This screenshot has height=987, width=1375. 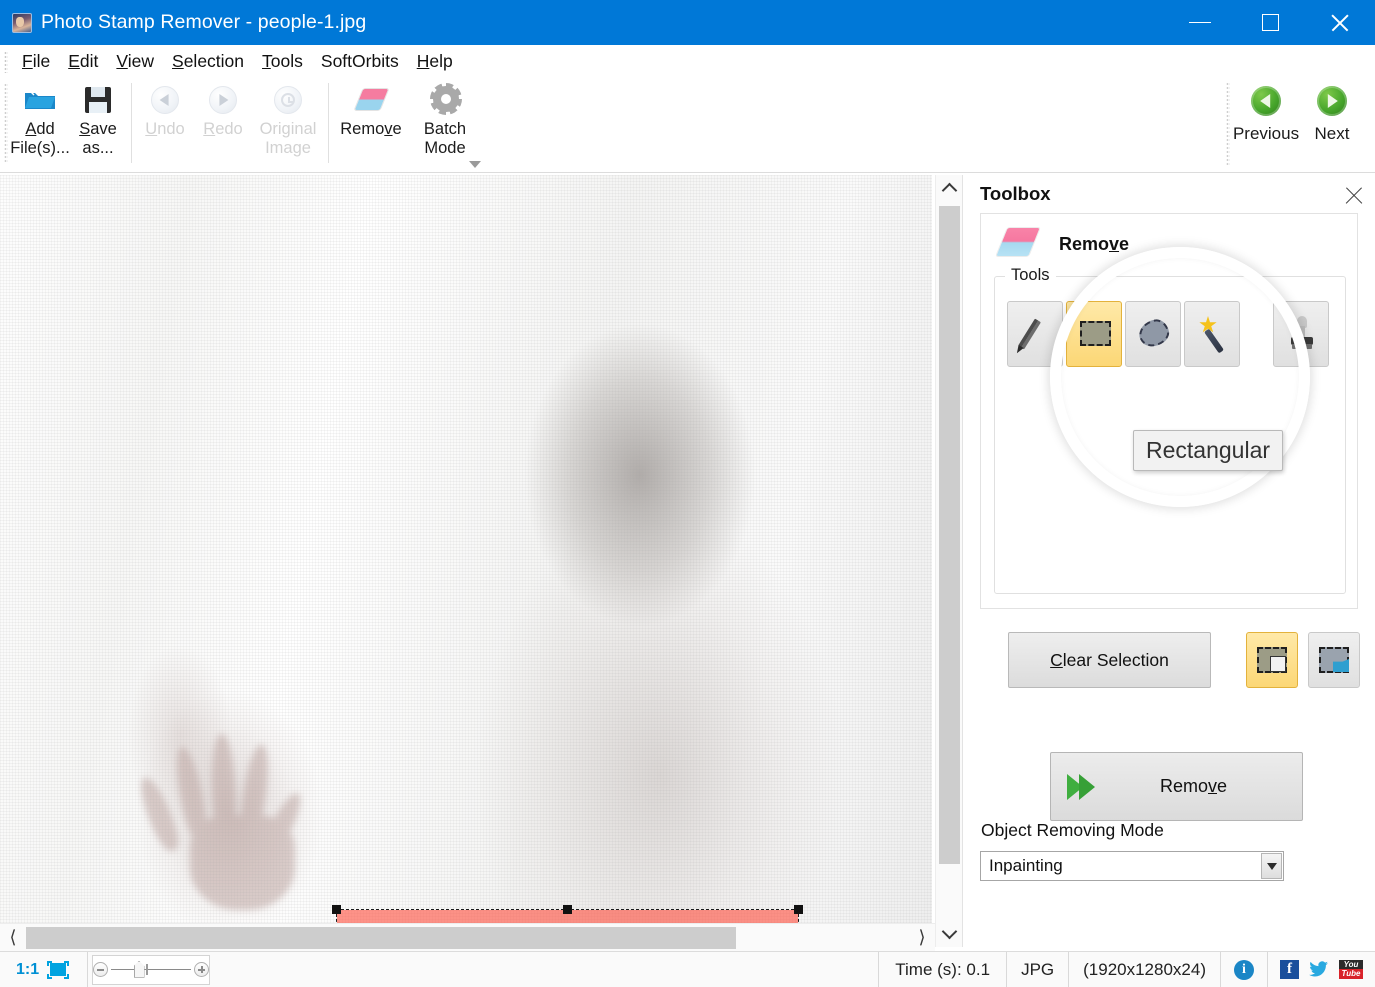 What do you see at coordinates (922, 938) in the screenshot?
I see `scroll-right-button: ⟩` at bounding box center [922, 938].